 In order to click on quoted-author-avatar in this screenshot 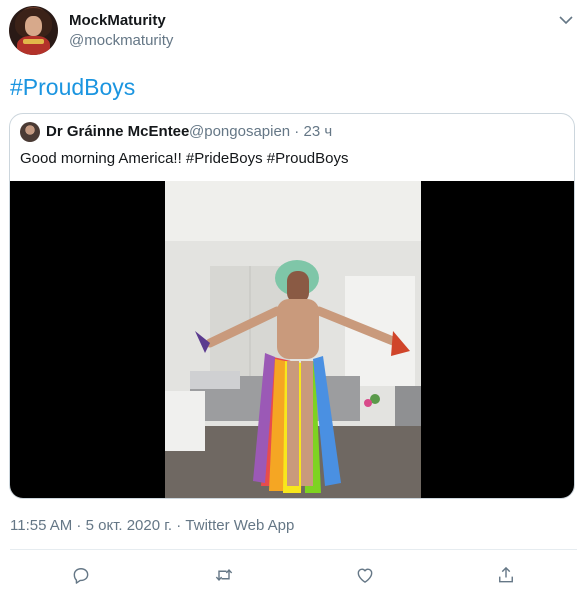, I will do `click(30, 132)`.